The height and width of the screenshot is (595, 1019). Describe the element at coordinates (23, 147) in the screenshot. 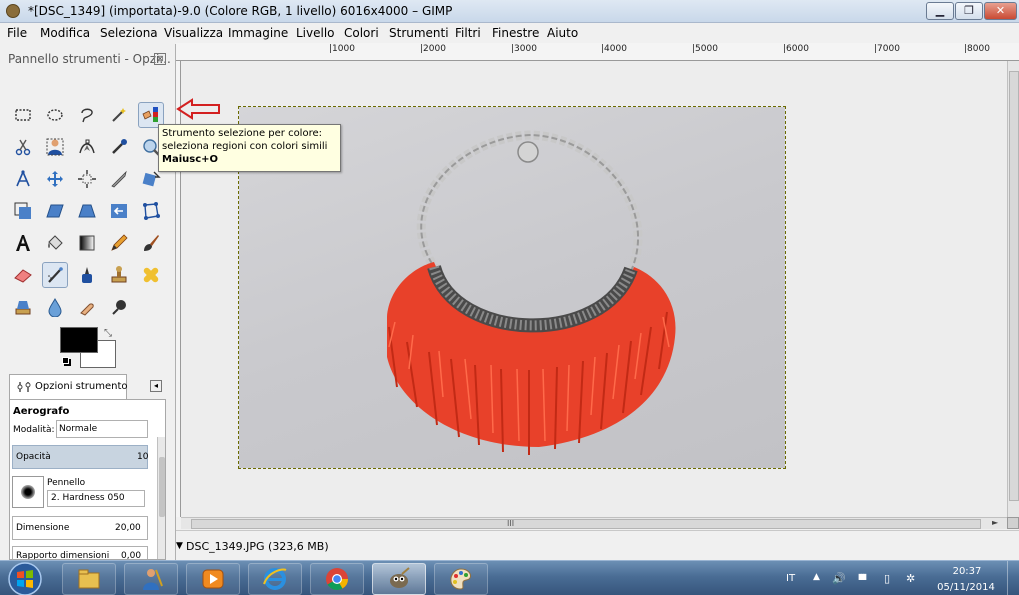

I see `scissors-tool` at that location.